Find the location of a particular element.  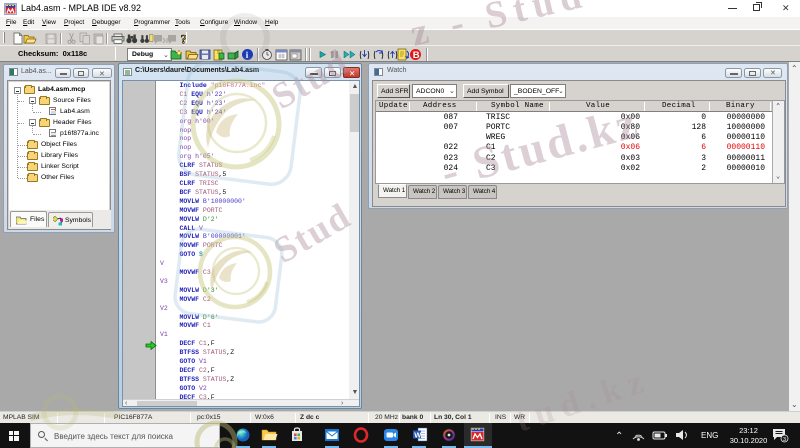

svg-text: B is located at coordinates (416, 55).